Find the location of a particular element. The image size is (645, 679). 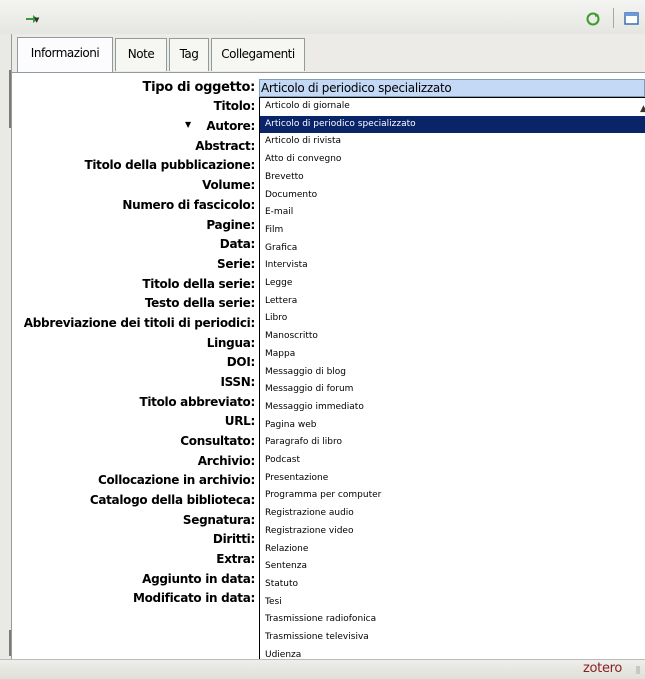

toolbar: ▼ is located at coordinates (322, 17).